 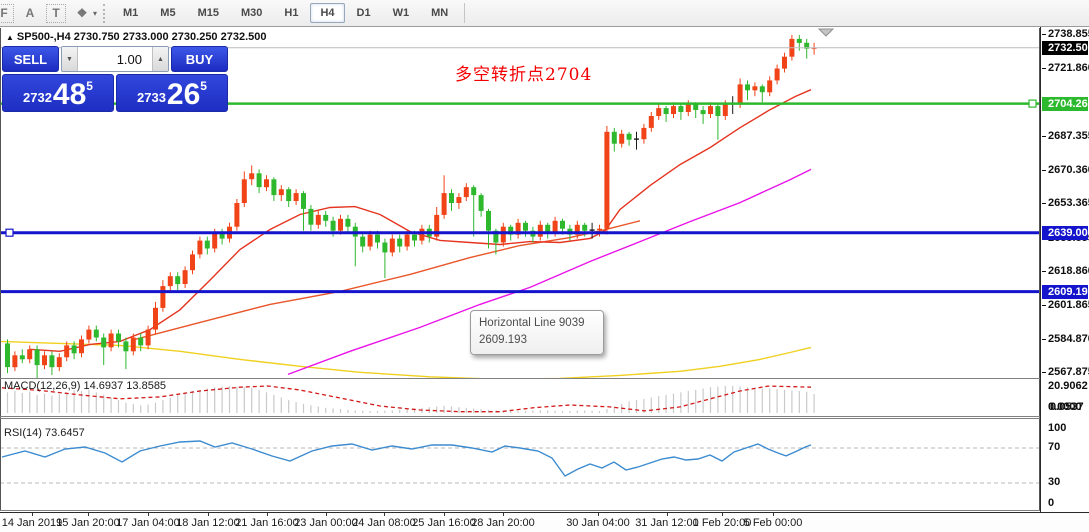 I want to click on volume-up-button: ▲, so click(x=160, y=59).